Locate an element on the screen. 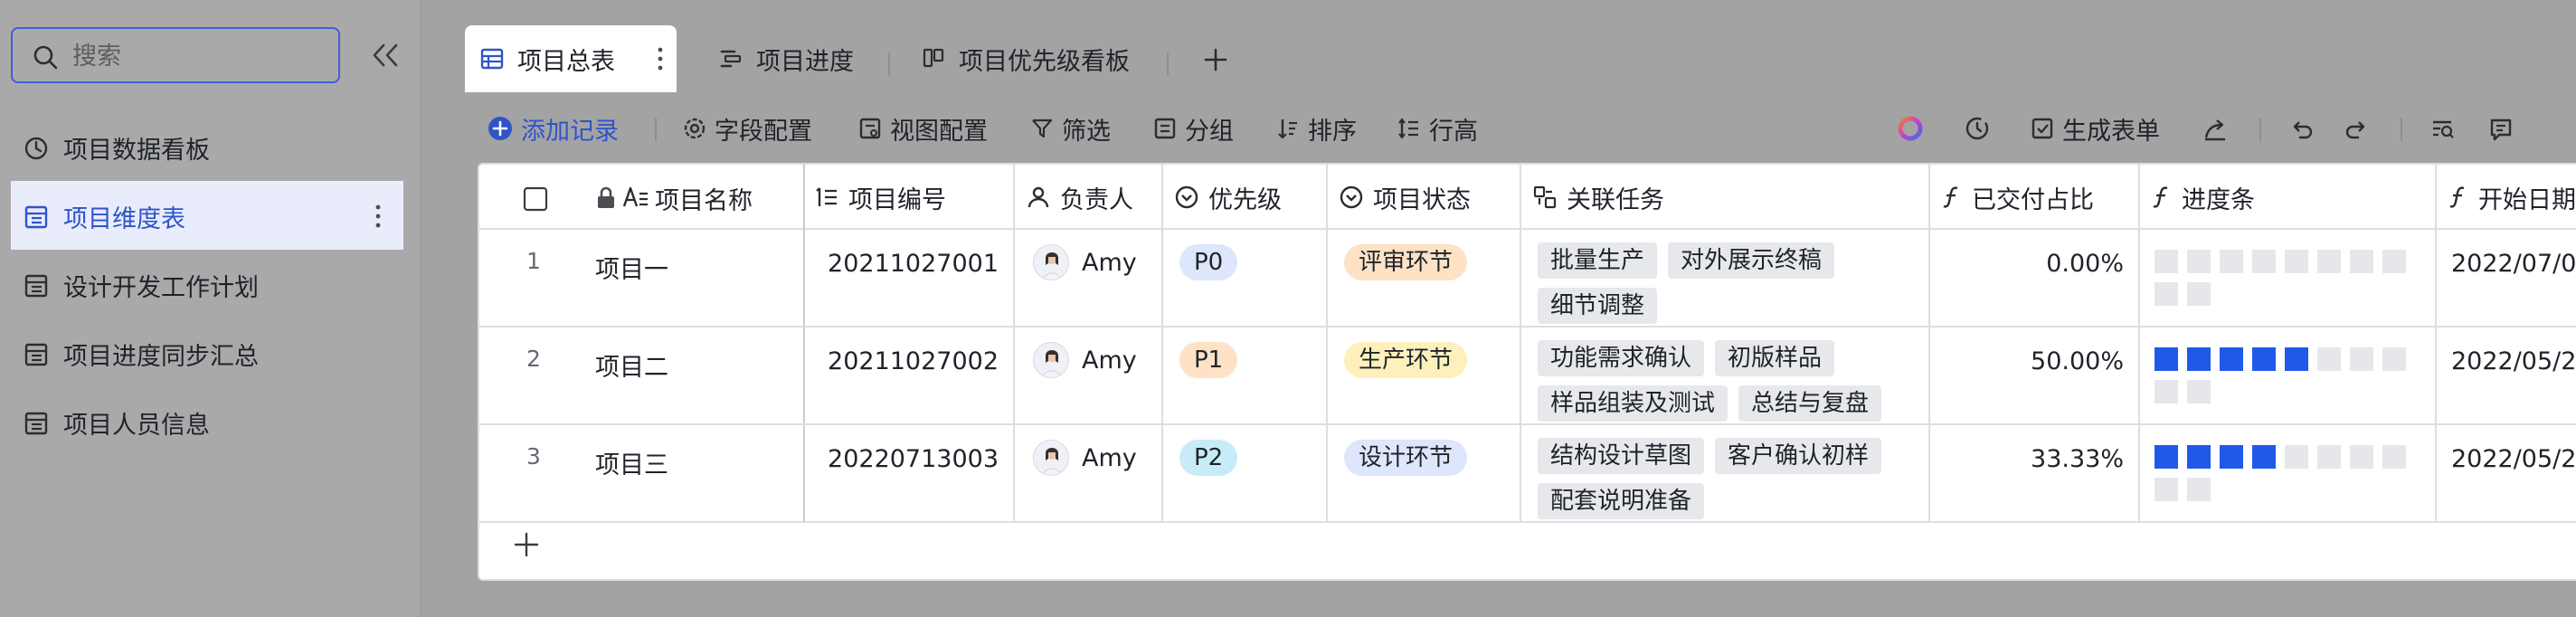 The height and width of the screenshot is (617, 2576). cell-status: 设计环节 is located at coordinates (1424, 473).